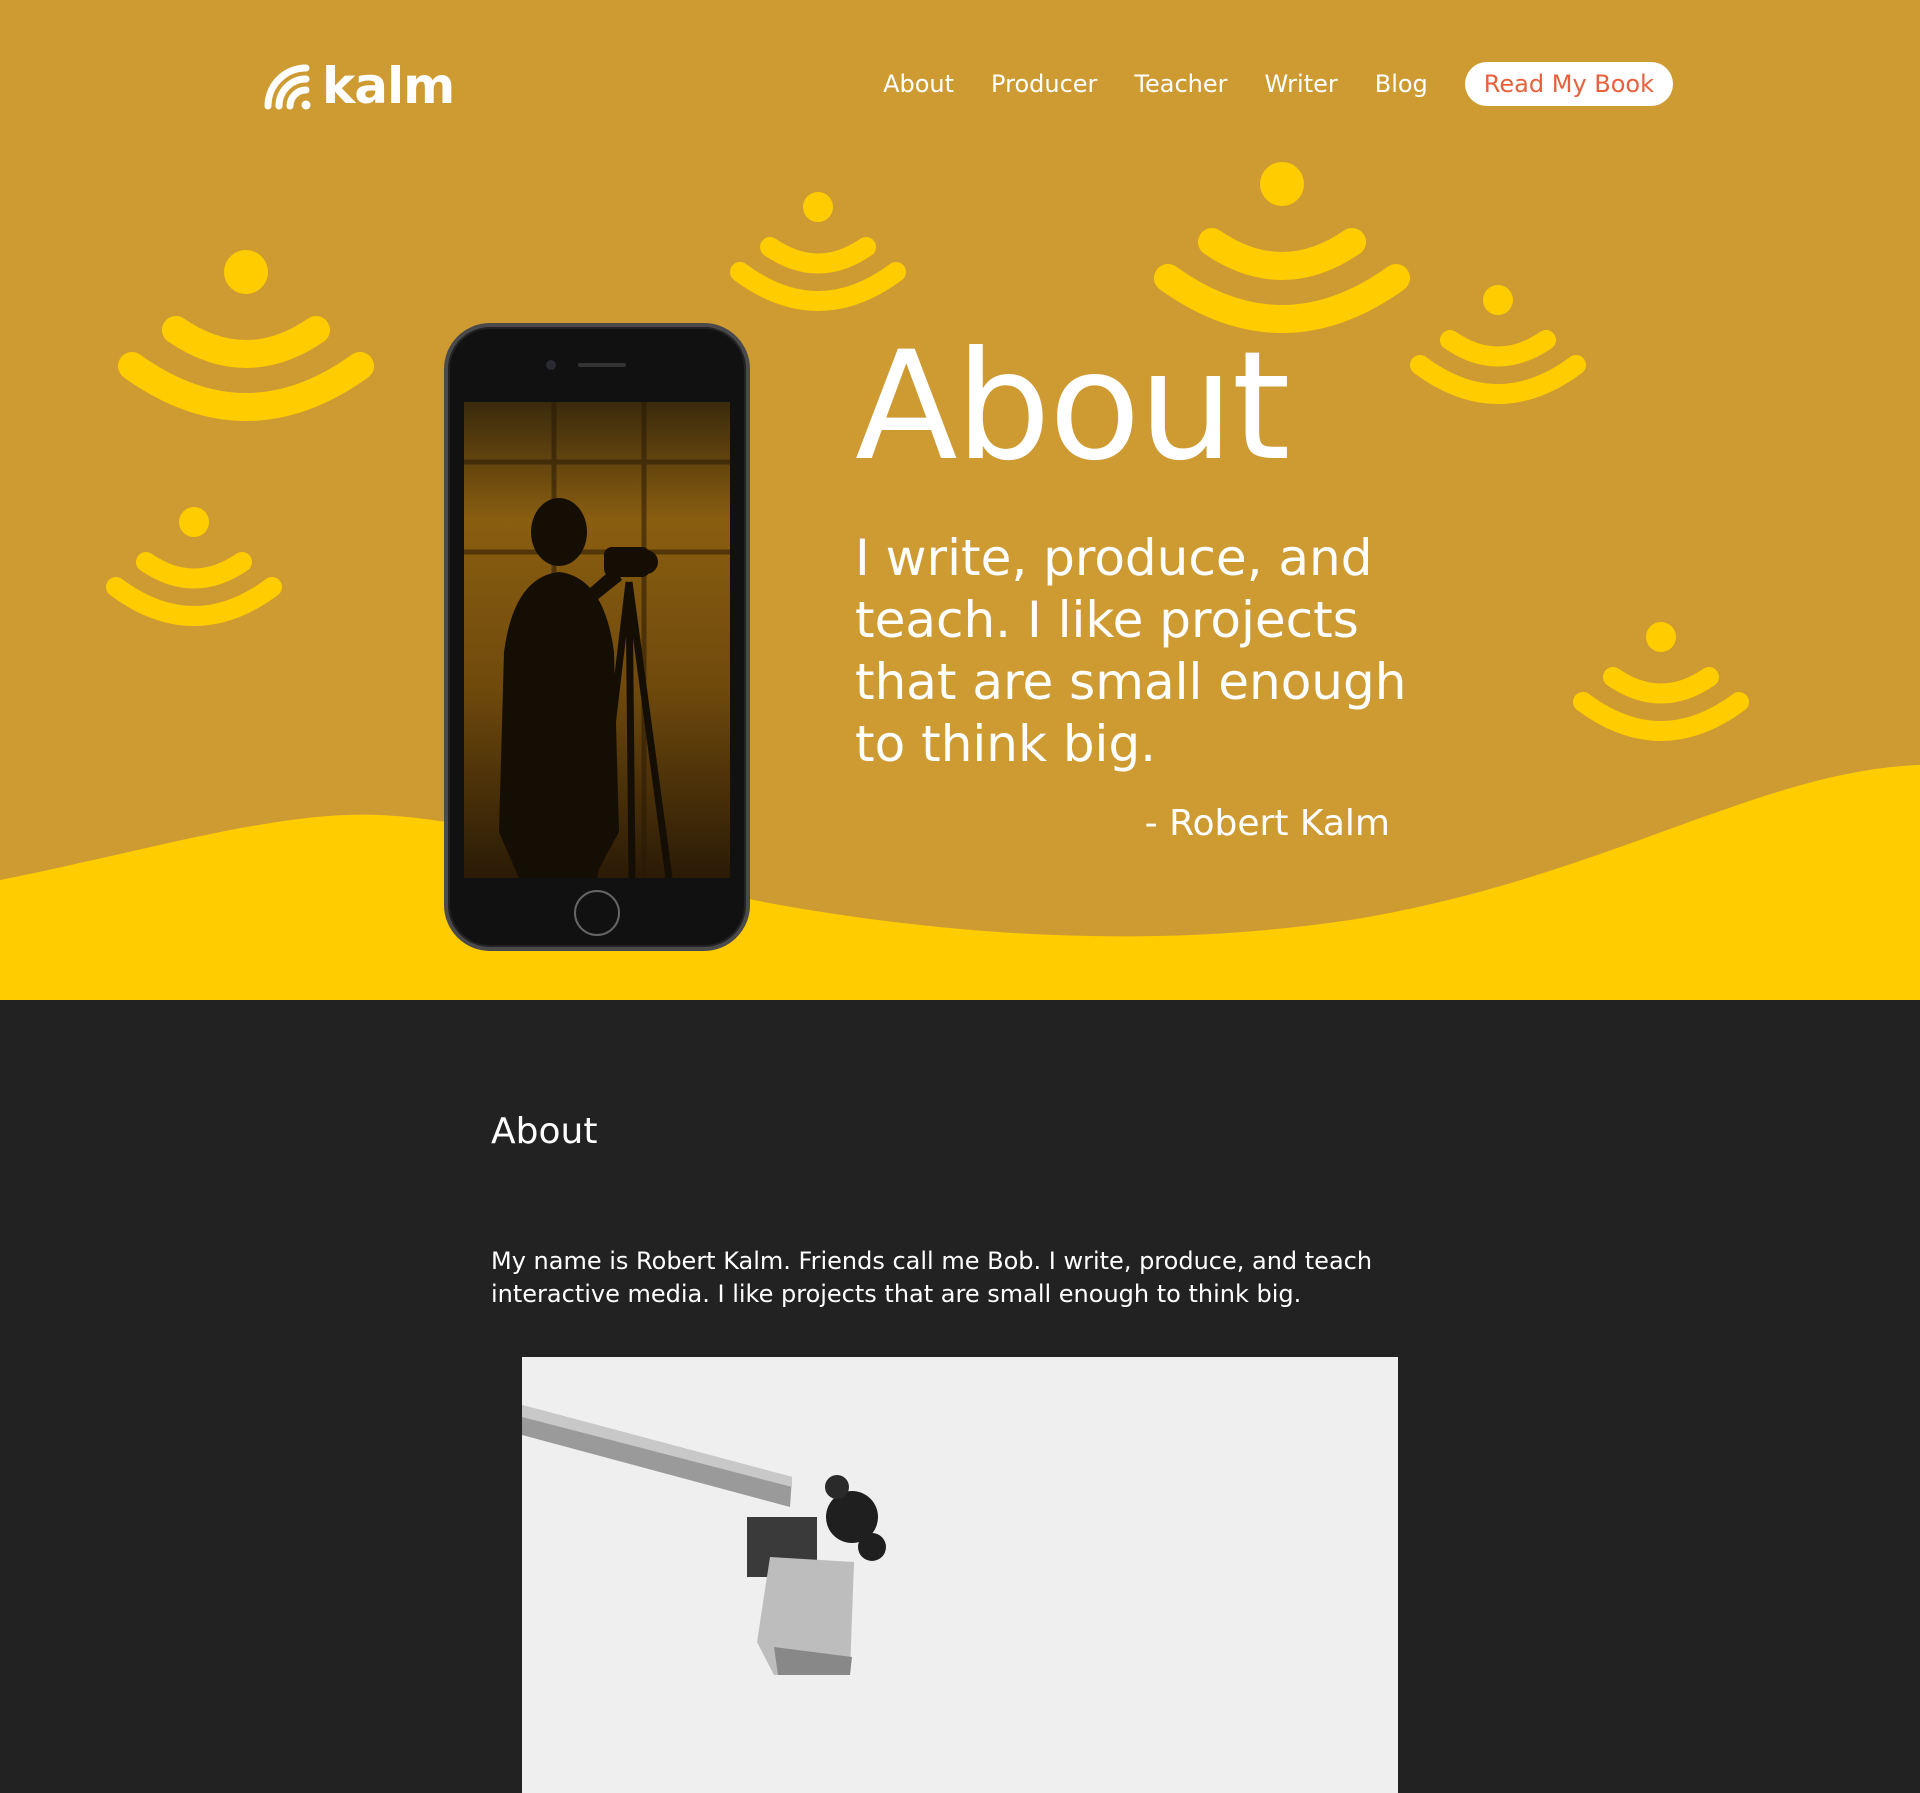 This screenshot has height=1793, width=1920. What do you see at coordinates (602, 365) in the screenshot?
I see `phone-speaker` at bounding box center [602, 365].